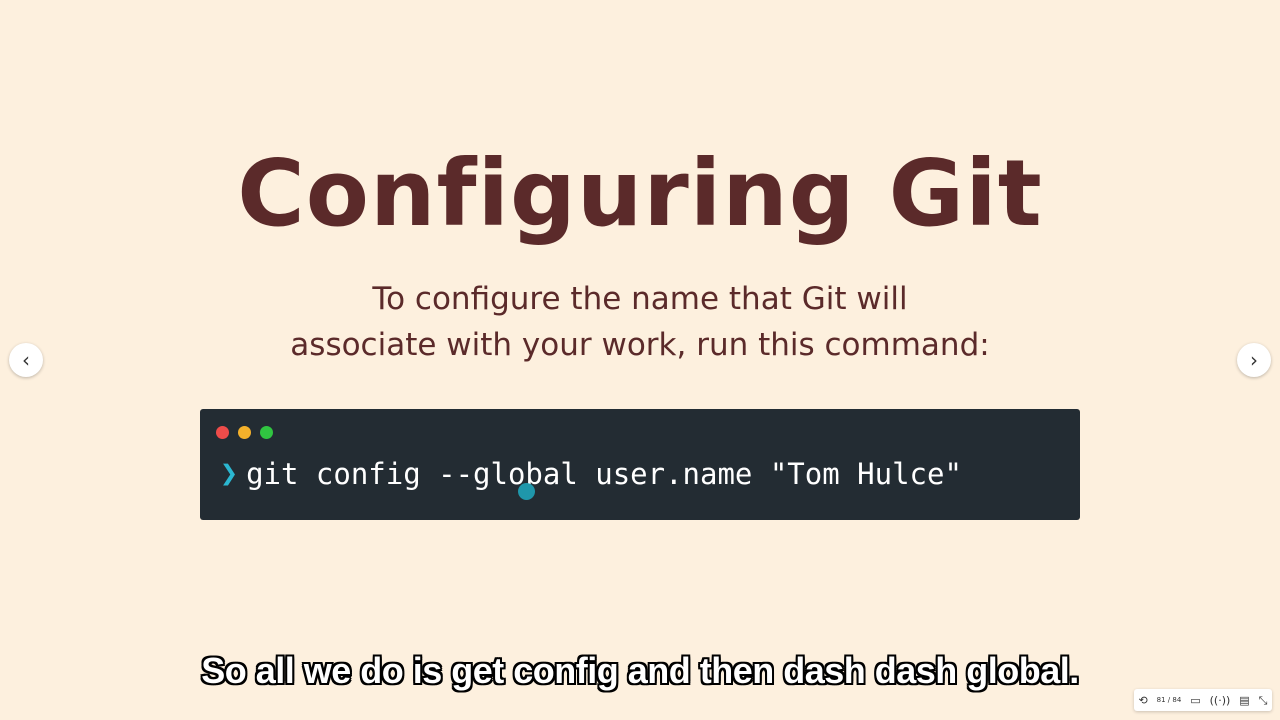  Describe the element at coordinates (640, 299) in the screenshot. I see `subtitle-line-1: To configure the name that Git will` at that location.